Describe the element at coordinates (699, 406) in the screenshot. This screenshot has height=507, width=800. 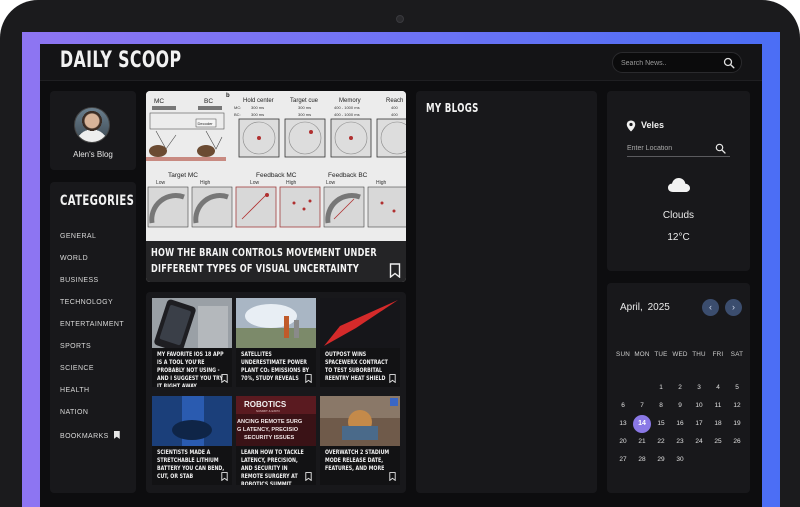
I see `calendar-day: 10` at that location.